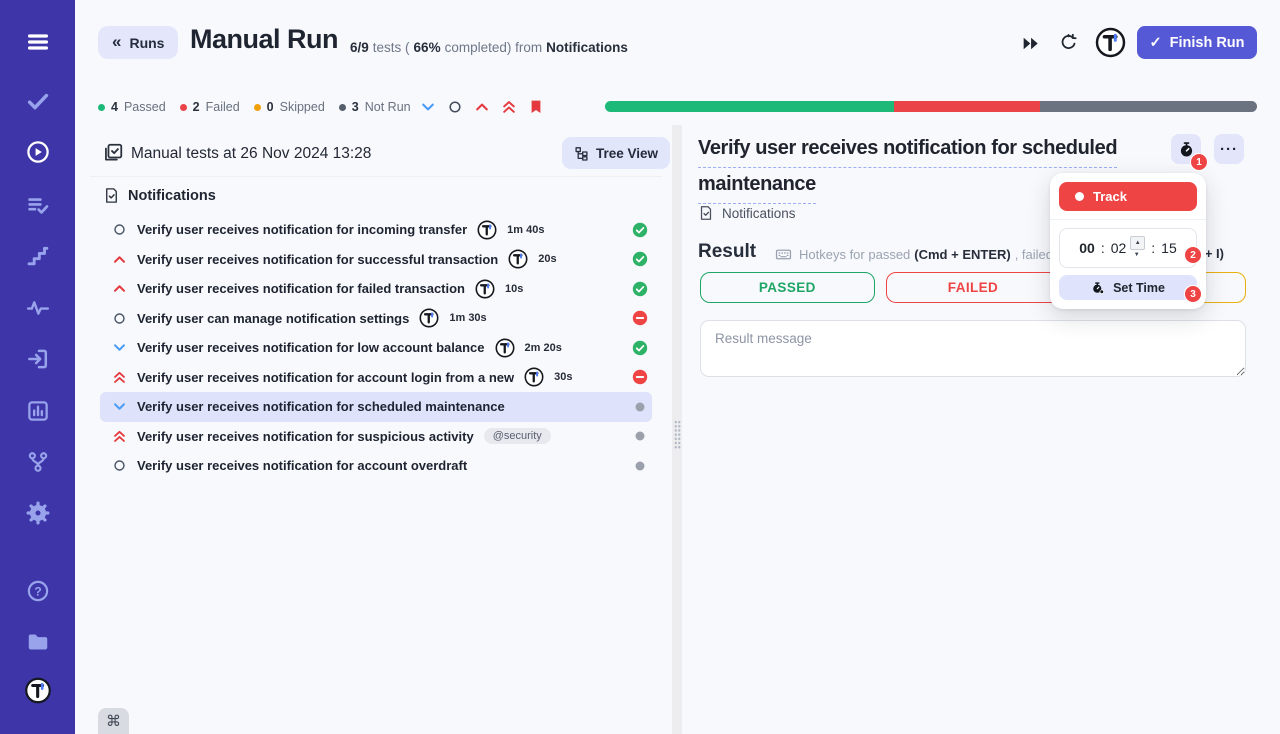 The image size is (1280, 734). What do you see at coordinates (37, 690) in the screenshot?
I see `sidebar-logo-icon` at bounding box center [37, 690].